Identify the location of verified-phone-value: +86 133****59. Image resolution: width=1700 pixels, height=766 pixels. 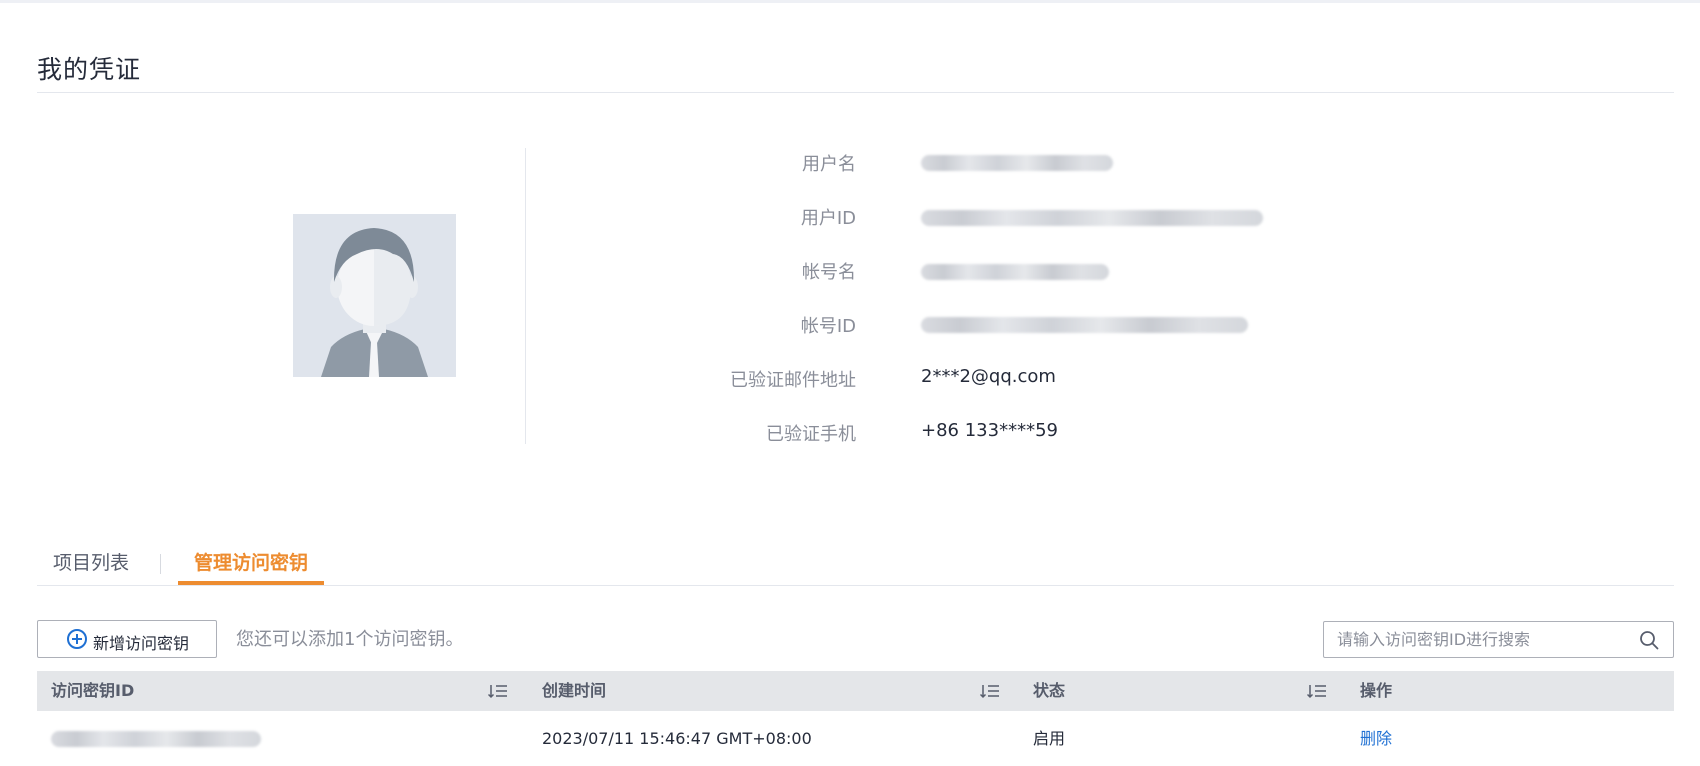
(989, 430).